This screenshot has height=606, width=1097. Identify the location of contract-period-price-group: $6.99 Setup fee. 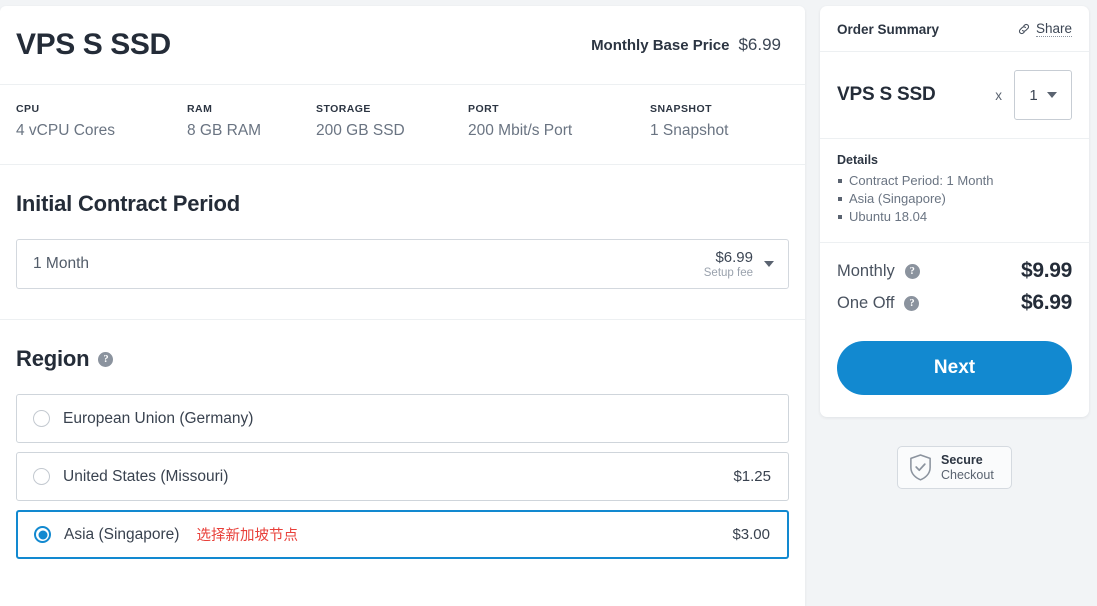
(739, 264).